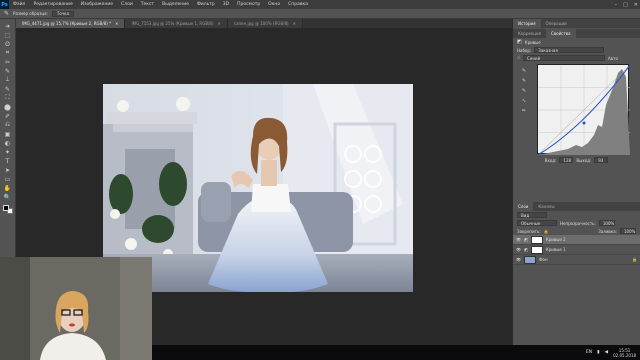 This screenshot has width=640, height=360. I want to click on menu-layer: Слои, so click(127, 4).